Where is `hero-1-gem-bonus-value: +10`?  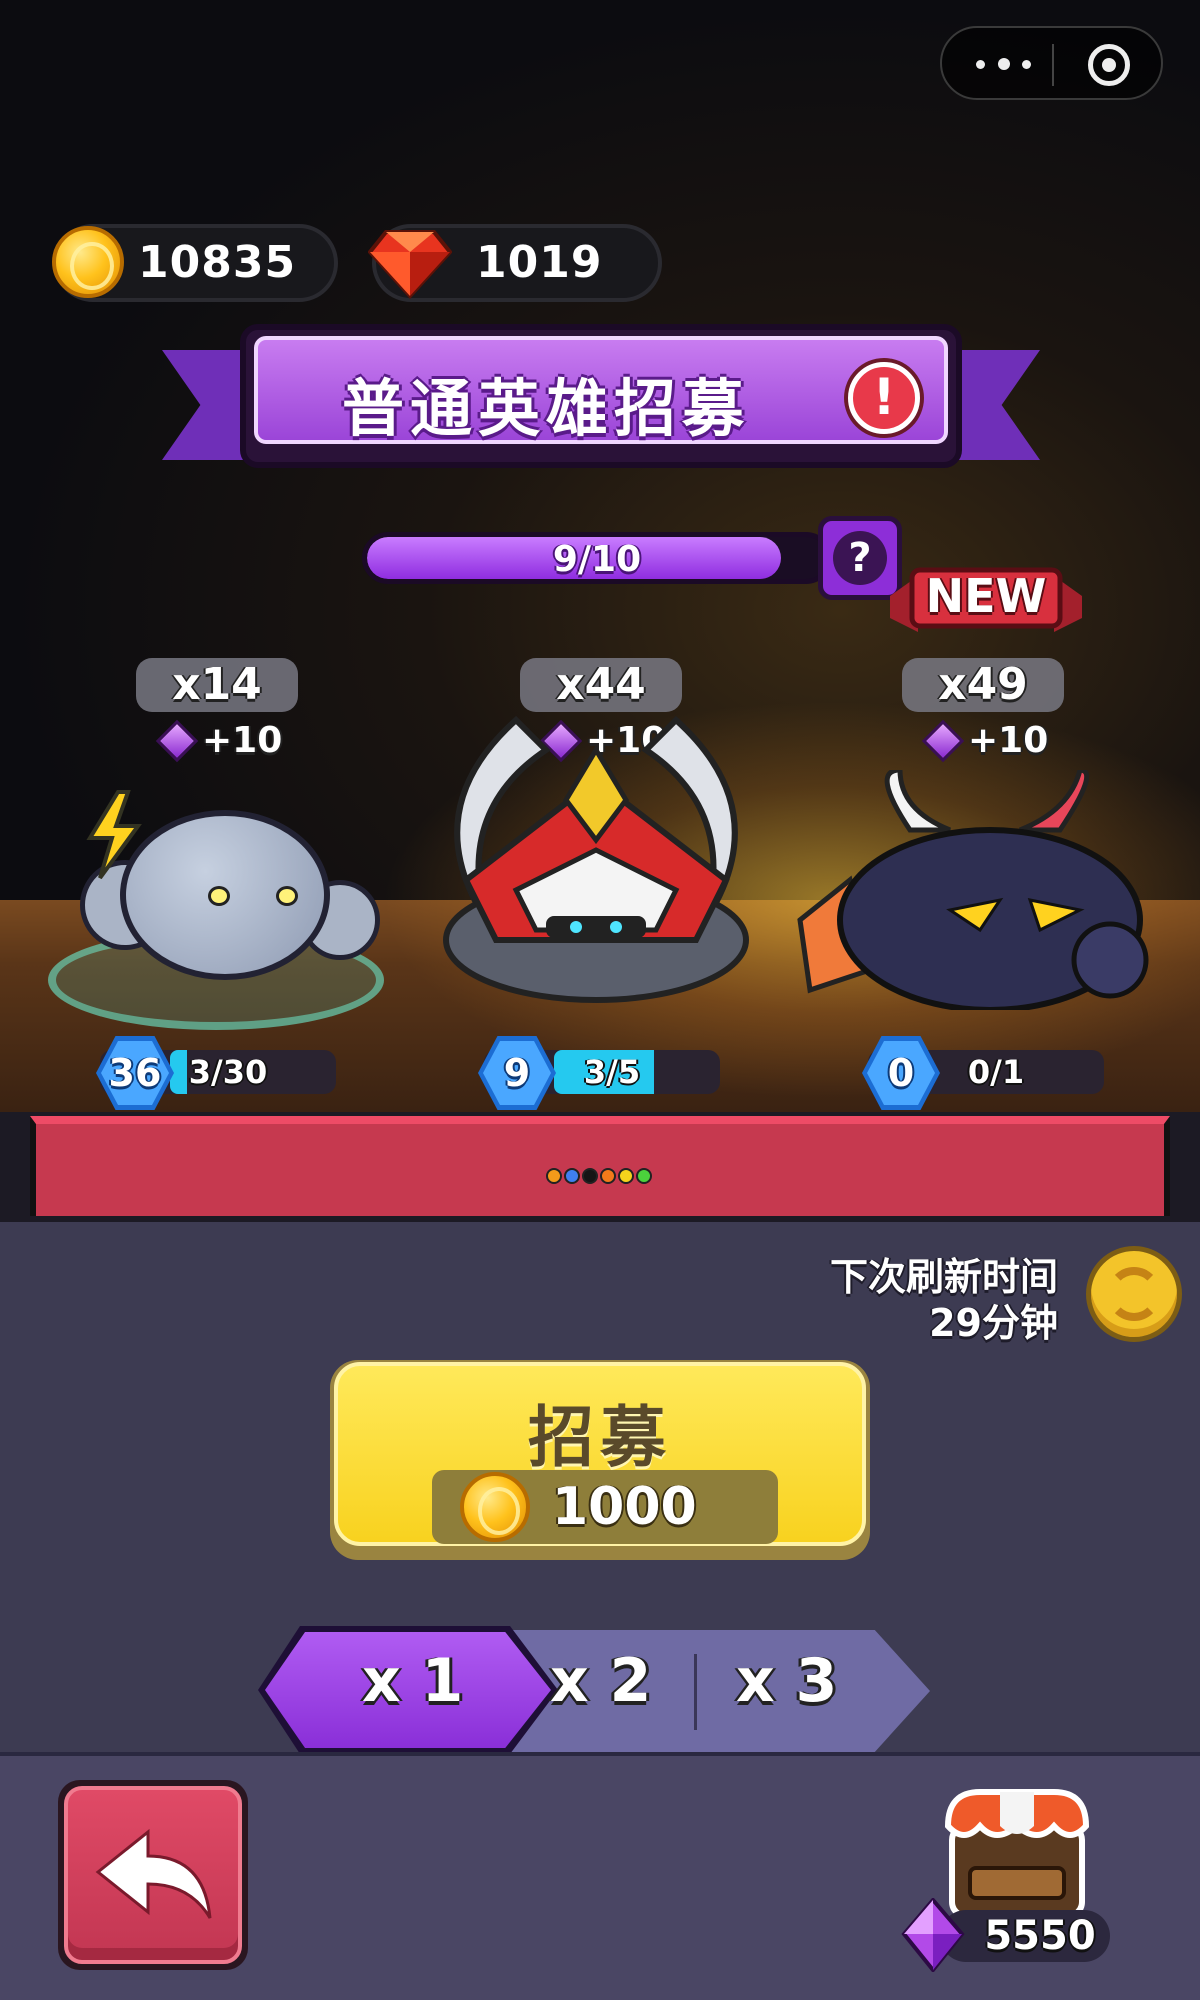
hero-1-gem-bonus-value: +10 is located at coordinates (242, 740).